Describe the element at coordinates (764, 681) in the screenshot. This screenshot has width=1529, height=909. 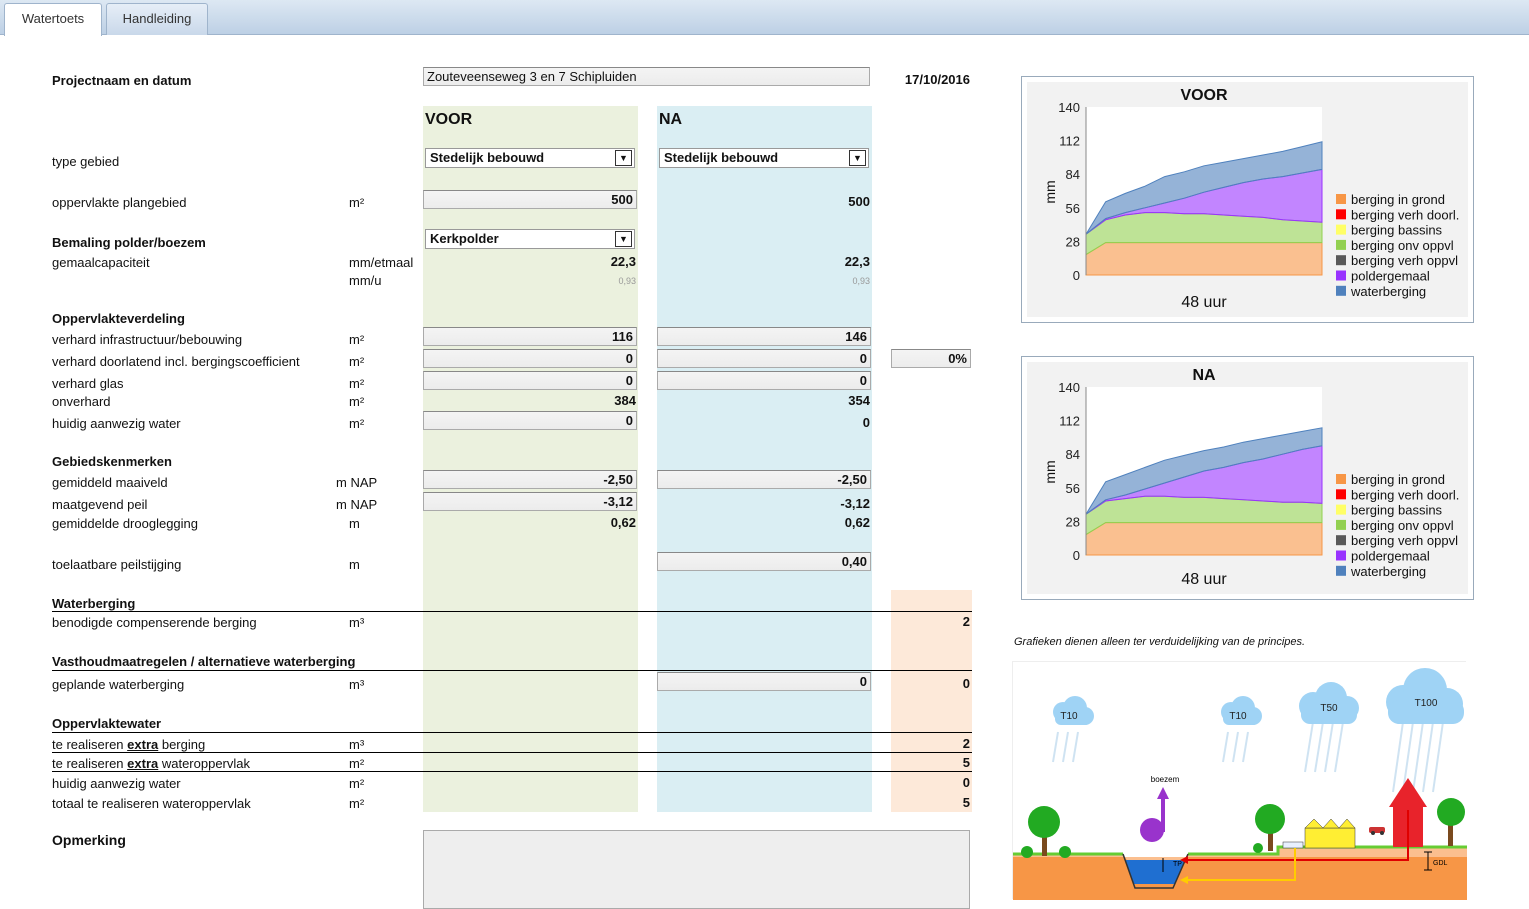
I see `geplande-waterberging-na-input: 0` at that location.